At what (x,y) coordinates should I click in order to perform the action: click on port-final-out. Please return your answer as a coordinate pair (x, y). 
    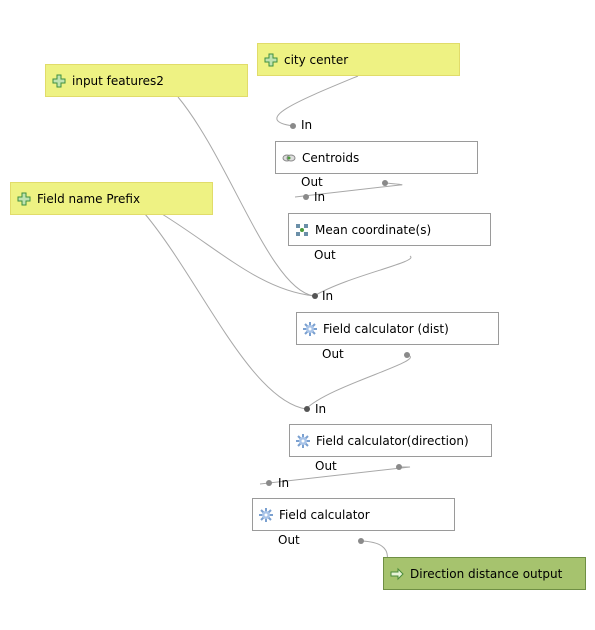
    Looking at the image, I should click on (361, 541).